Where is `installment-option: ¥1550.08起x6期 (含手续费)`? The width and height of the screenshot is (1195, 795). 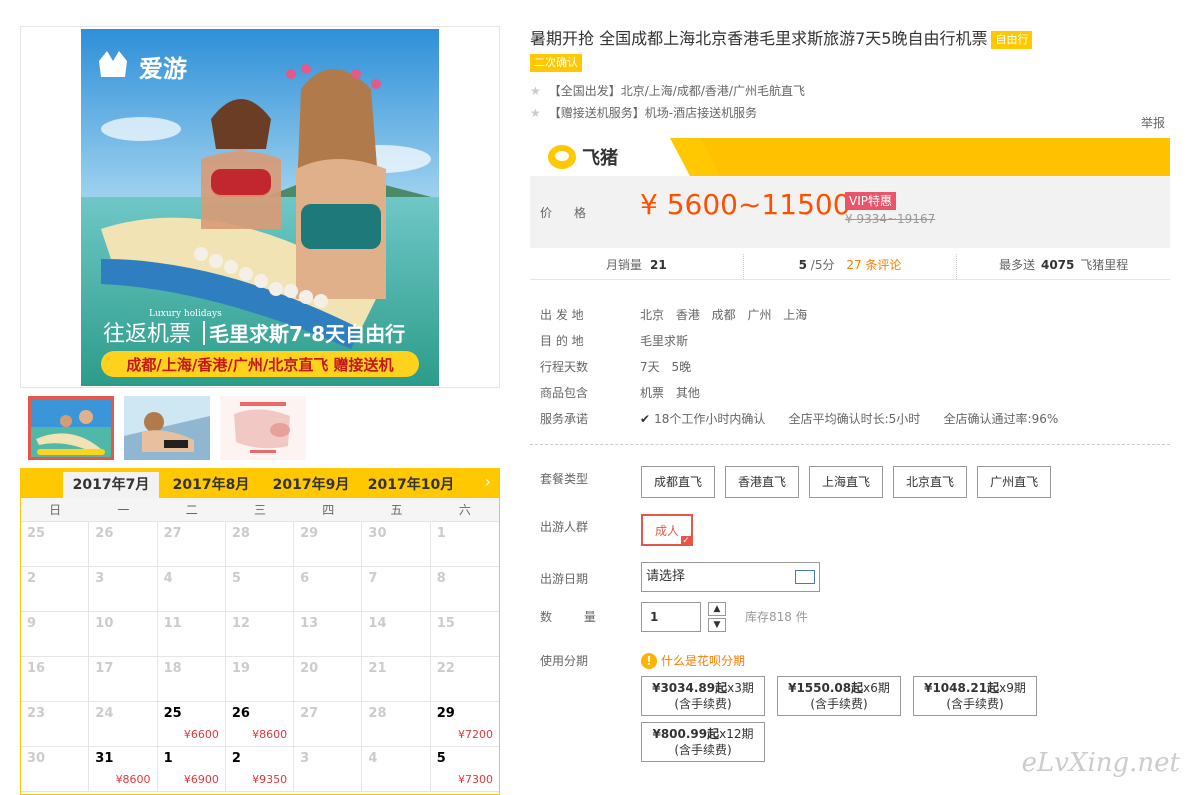 installment-option: ¥1550.08起x6期 (含手续费) is located at coordinates (839, 696).